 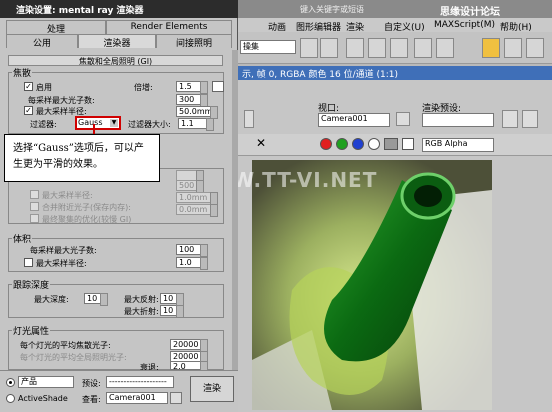 What do you see at coordinates (354, 120) in the screenshot?
I see `viewport-dropdown: Camera001` at bounding box center [354, 120].